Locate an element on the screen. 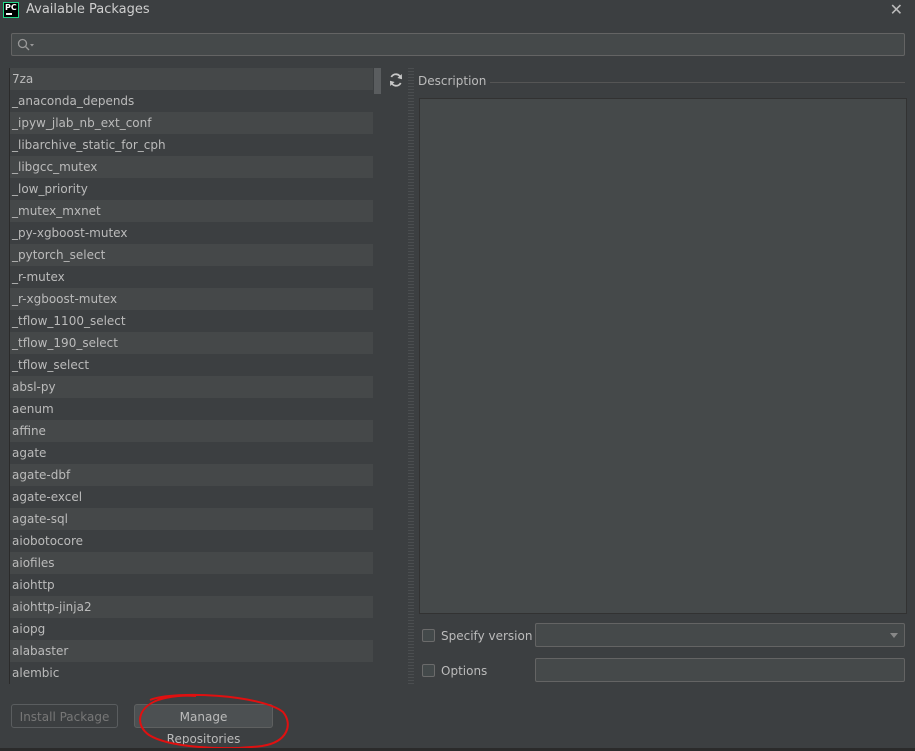  specify-version-label: Specify version is located at coordinates (487, 636).